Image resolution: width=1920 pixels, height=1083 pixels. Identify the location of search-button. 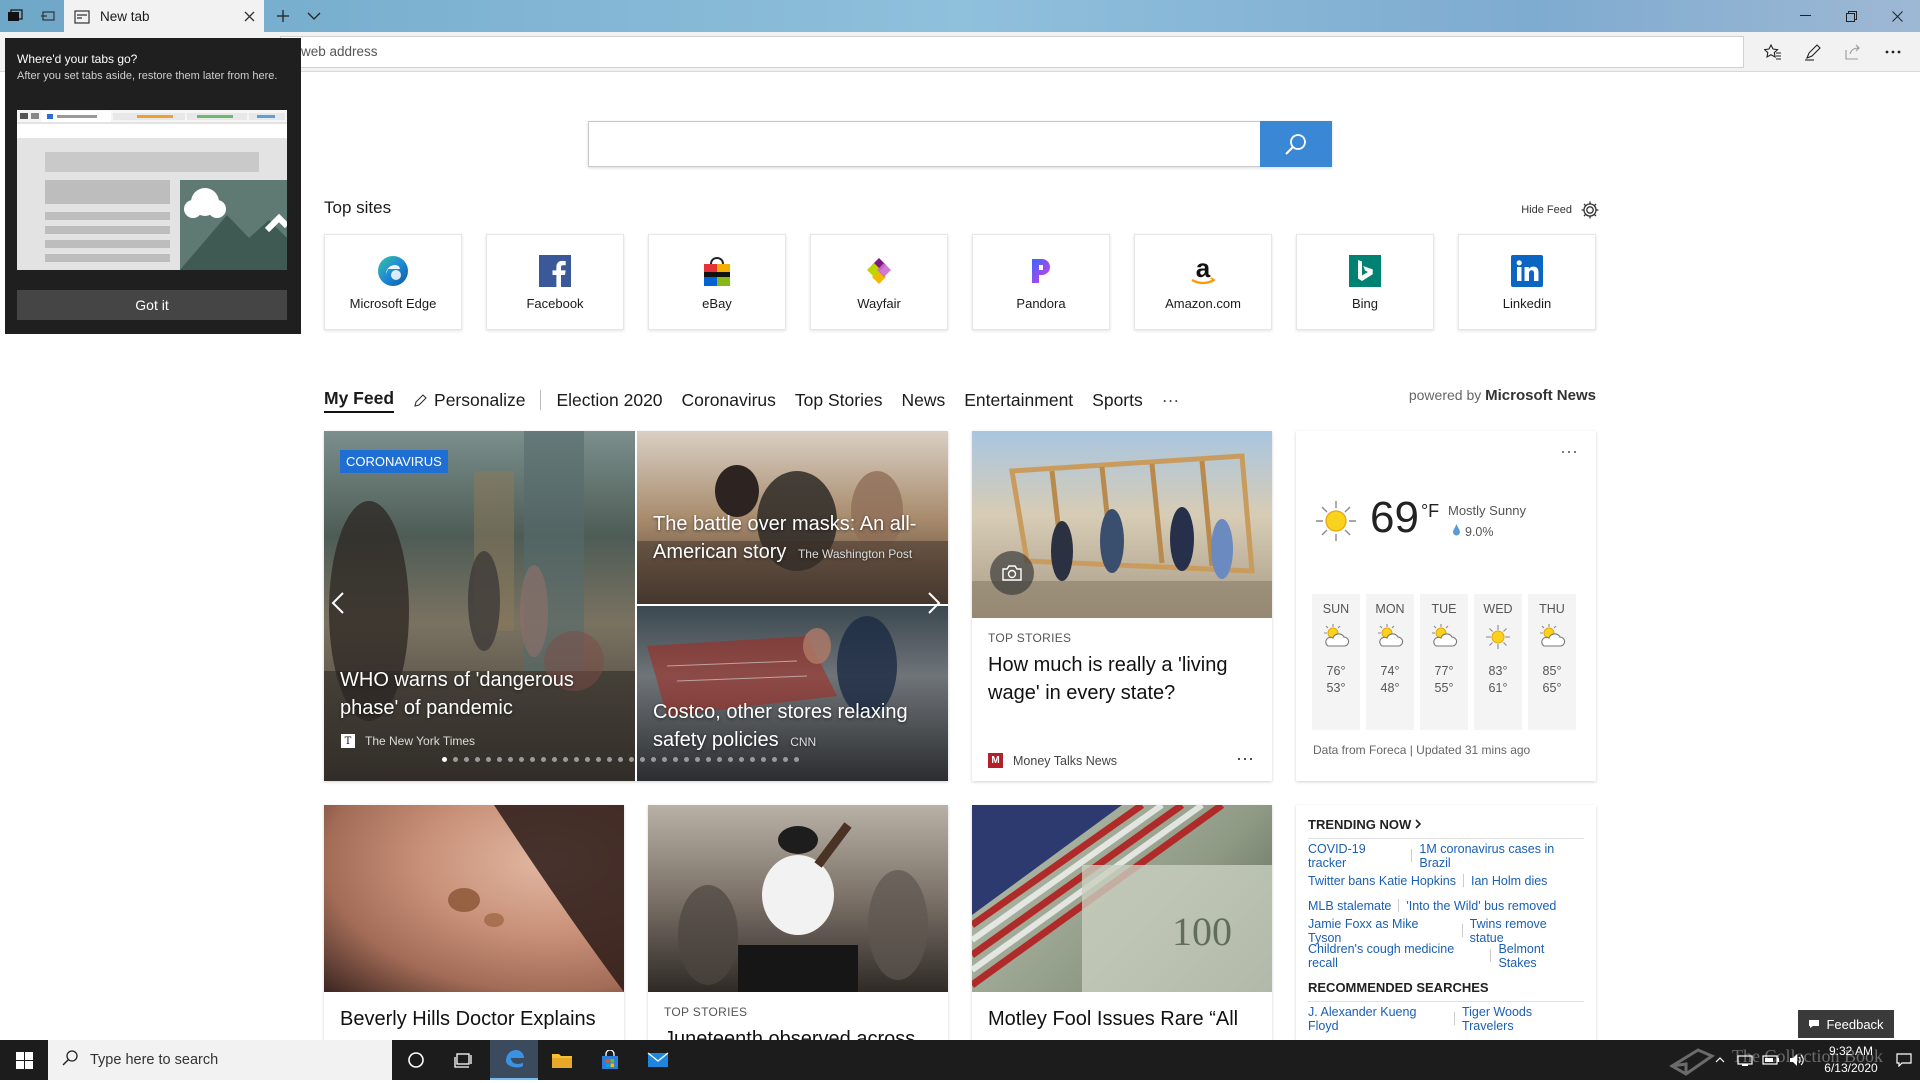
(1296, 144).